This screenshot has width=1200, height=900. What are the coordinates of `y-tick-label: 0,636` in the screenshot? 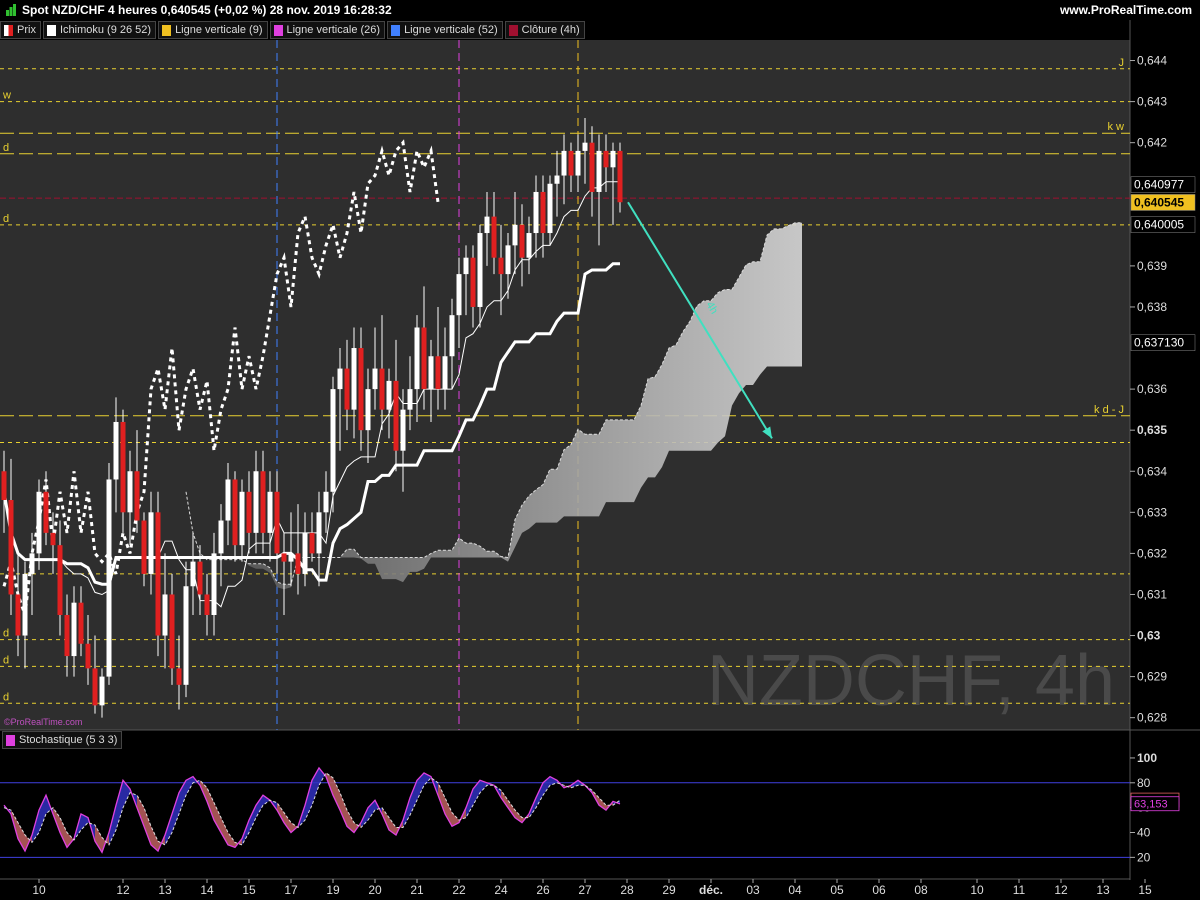 It's located at (1152, 389).